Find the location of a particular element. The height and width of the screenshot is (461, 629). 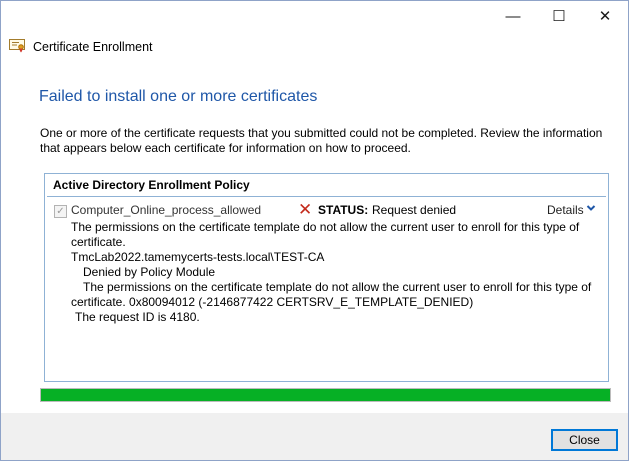

progress-fill is located at coordinates (325, 395).